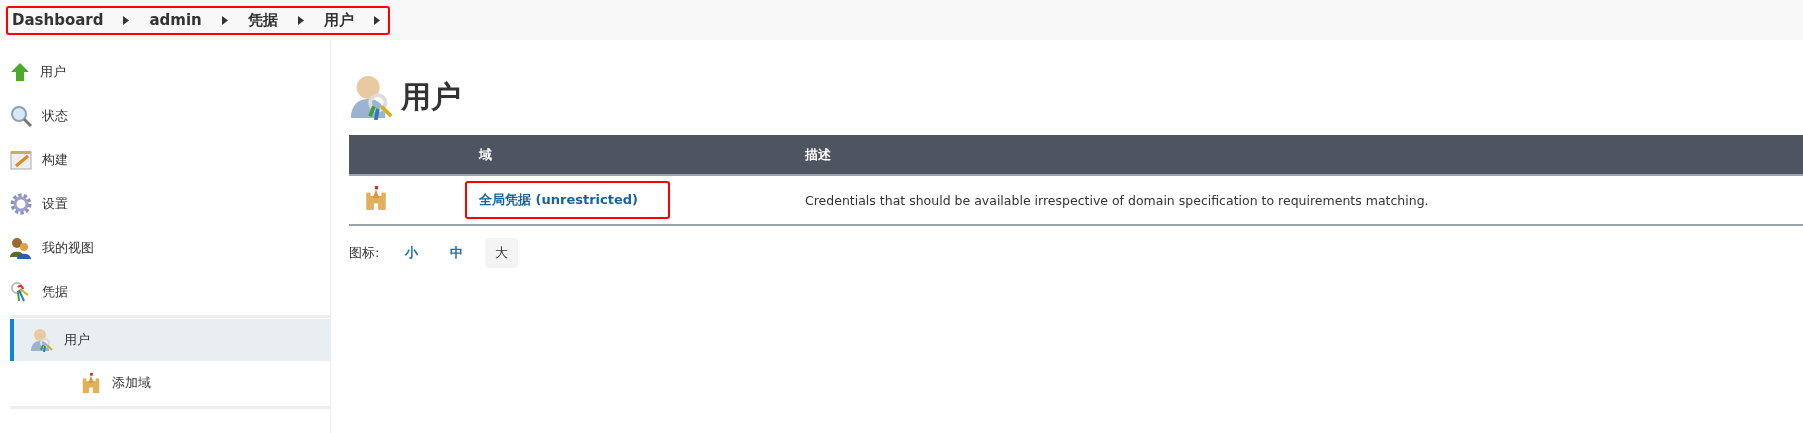  Describe the element at coordinates (364, 253) in the screenshot. I see `icon-size-label: 图标:` at that location.